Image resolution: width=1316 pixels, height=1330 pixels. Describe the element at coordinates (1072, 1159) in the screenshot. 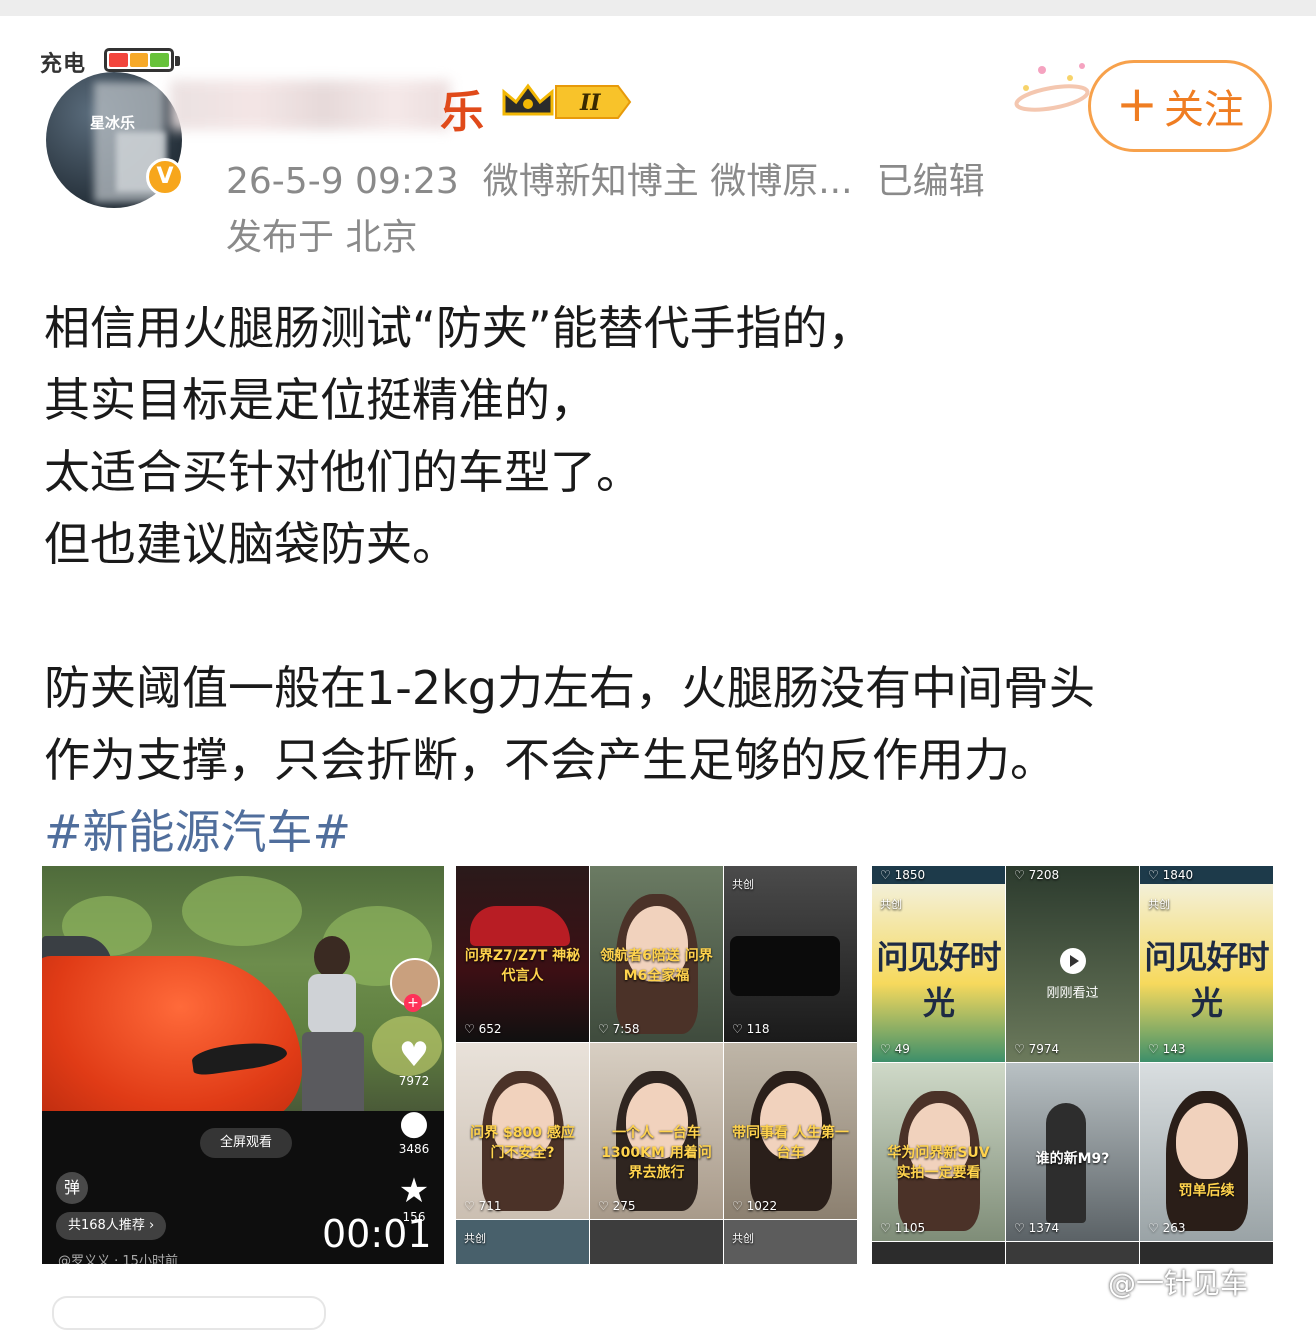

I see `cell-caption: 谁的新M9?` at that location.